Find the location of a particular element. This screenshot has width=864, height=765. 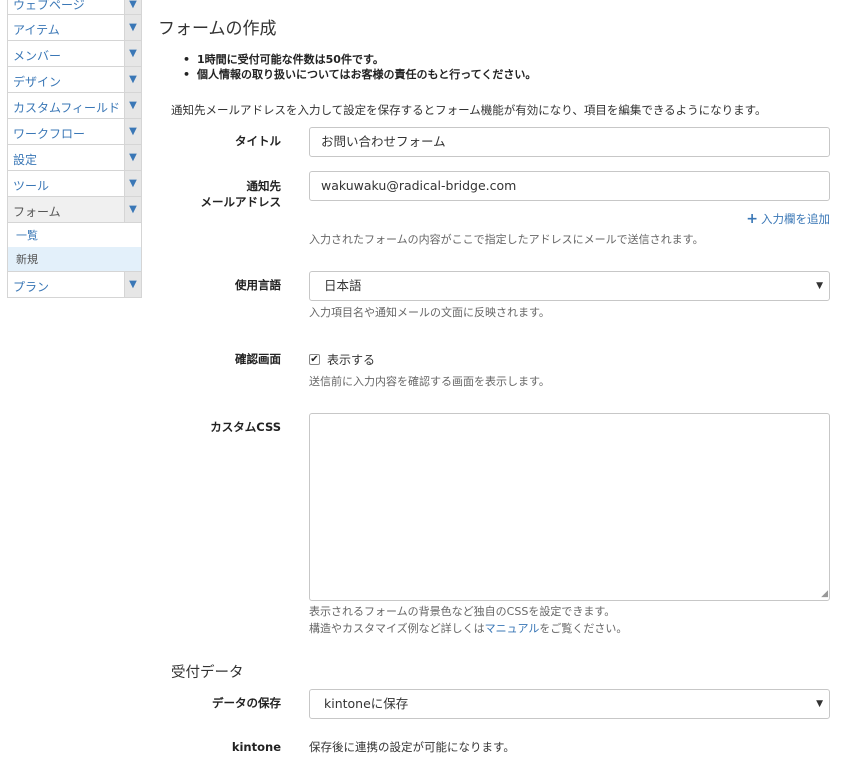

custom-css-help-line2: 構造やカスタマイズ例など詳しくはマニュアルをご覧ください。 is located at coordinates (468, 629).